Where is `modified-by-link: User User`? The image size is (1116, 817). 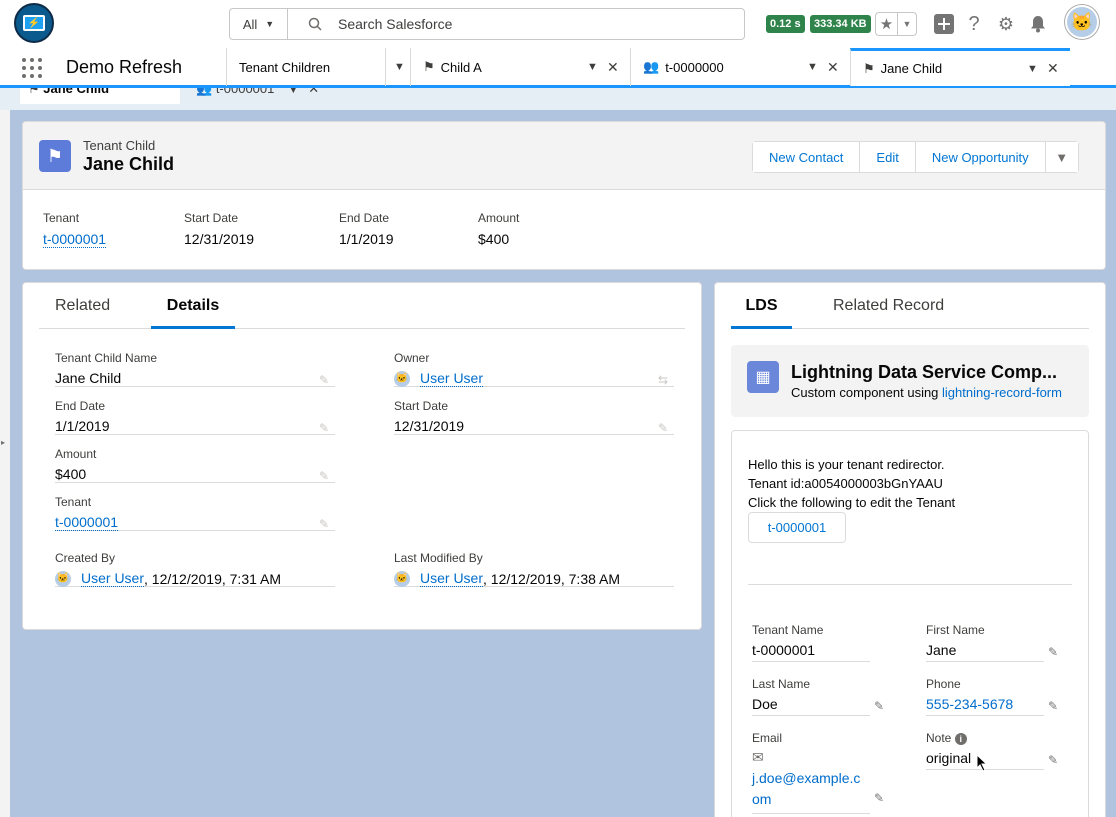 modified-by-link: User User is located at coordinates (452, 578).